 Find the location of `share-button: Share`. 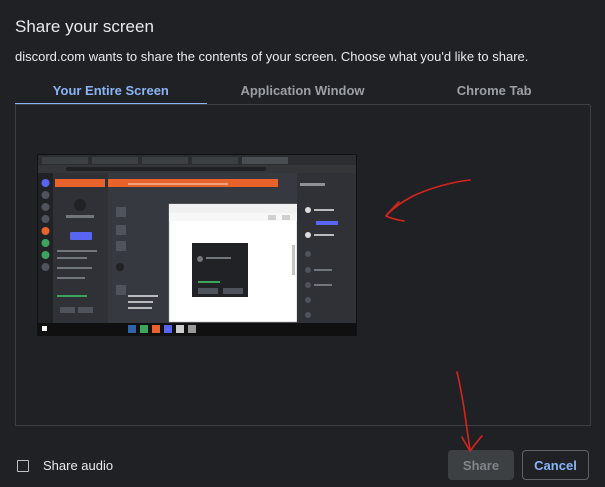

share-button: Share is located at coordinates (481, 465).